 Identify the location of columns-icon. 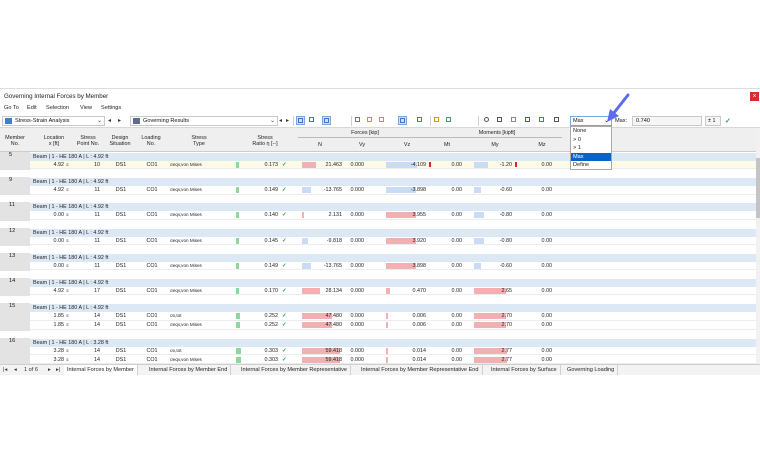
(402, 120).